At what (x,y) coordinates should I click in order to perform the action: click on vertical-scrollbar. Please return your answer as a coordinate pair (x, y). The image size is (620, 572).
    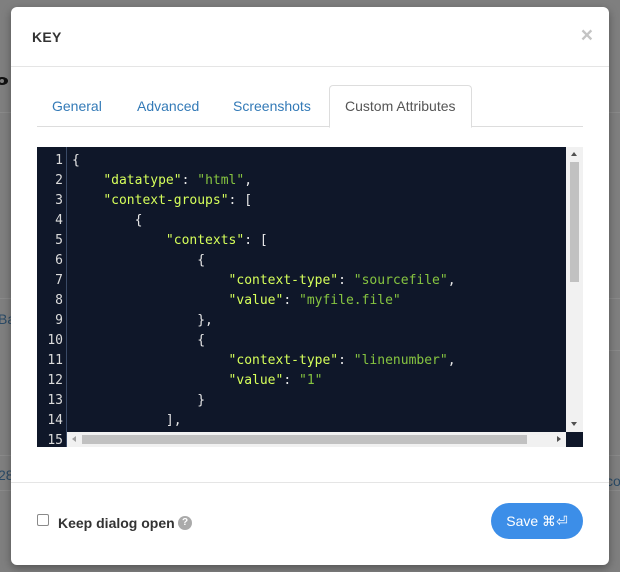
    Looking at the image, I should click on (574, 289).